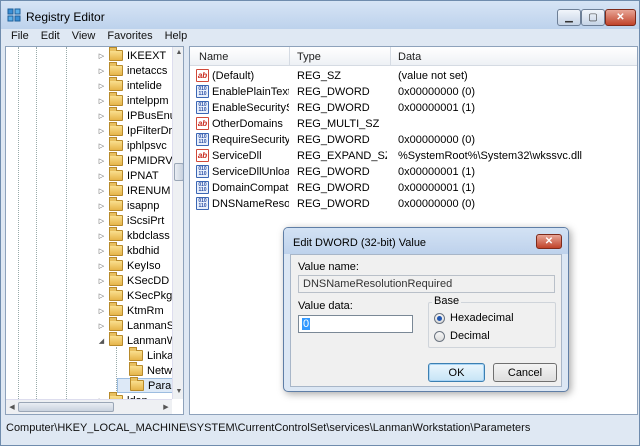 Image resolution: width=640 pixels, height=446 pixels. I want to click on value-row: ab (Default) REG_SZ (value not set), so click(413, 76).